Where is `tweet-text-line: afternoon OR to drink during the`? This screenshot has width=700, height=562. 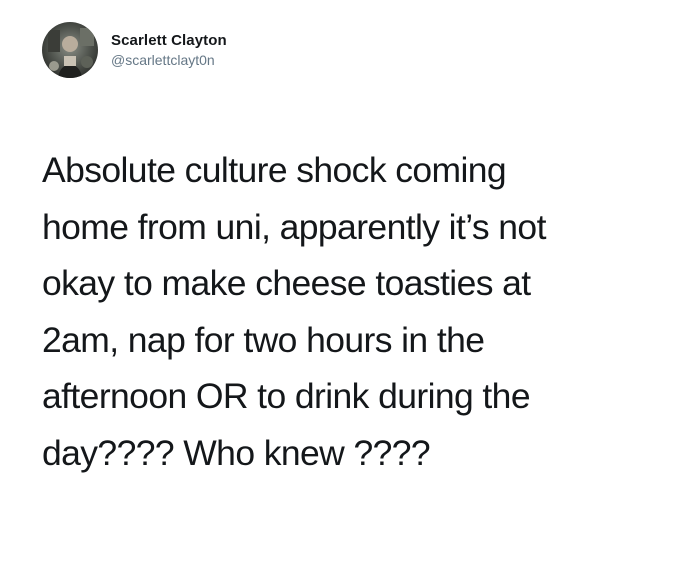 tweet-text-line: afternoon OR to drink during the is located at coordinates (286, 396).